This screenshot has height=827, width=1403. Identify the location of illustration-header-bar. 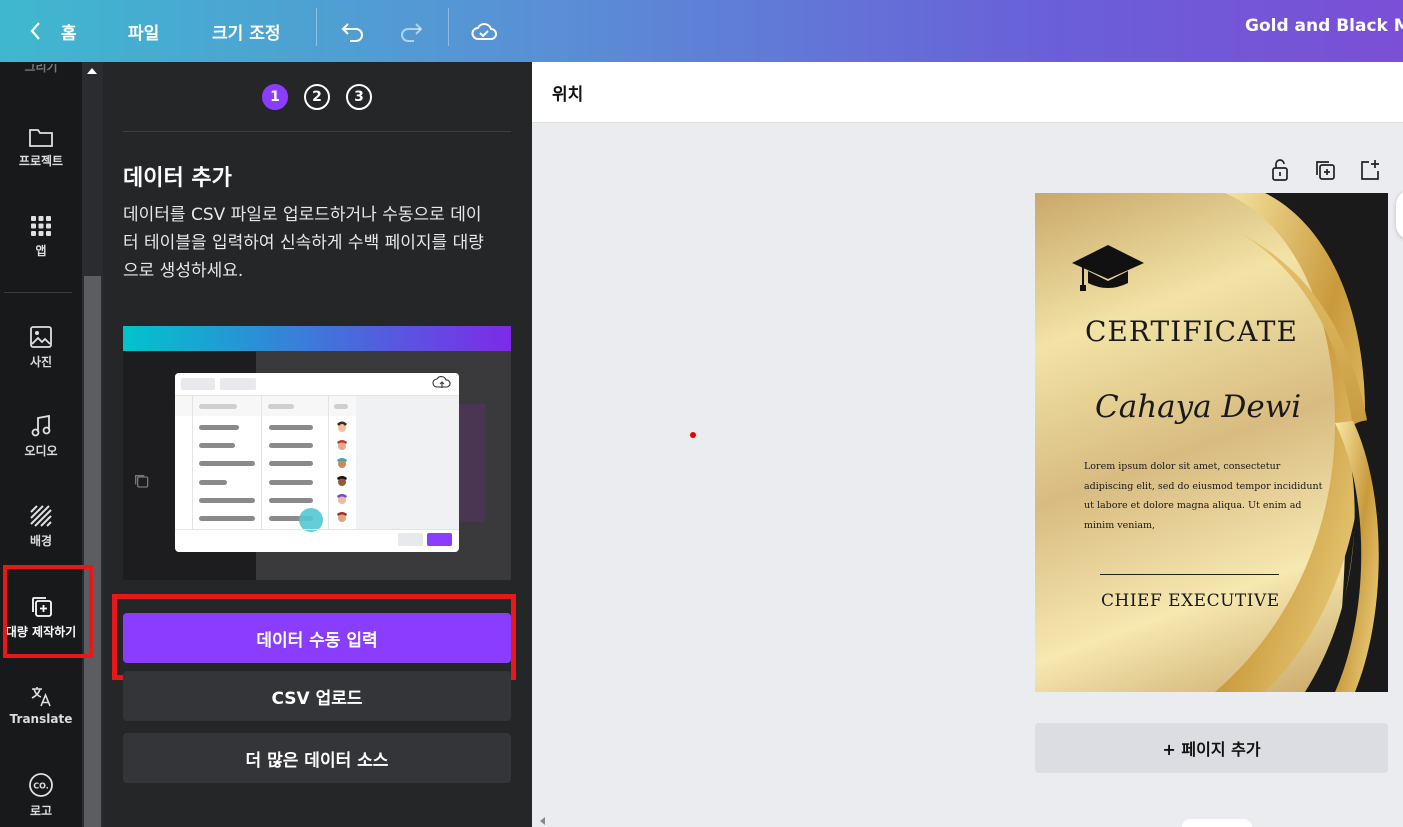
(317, 338).